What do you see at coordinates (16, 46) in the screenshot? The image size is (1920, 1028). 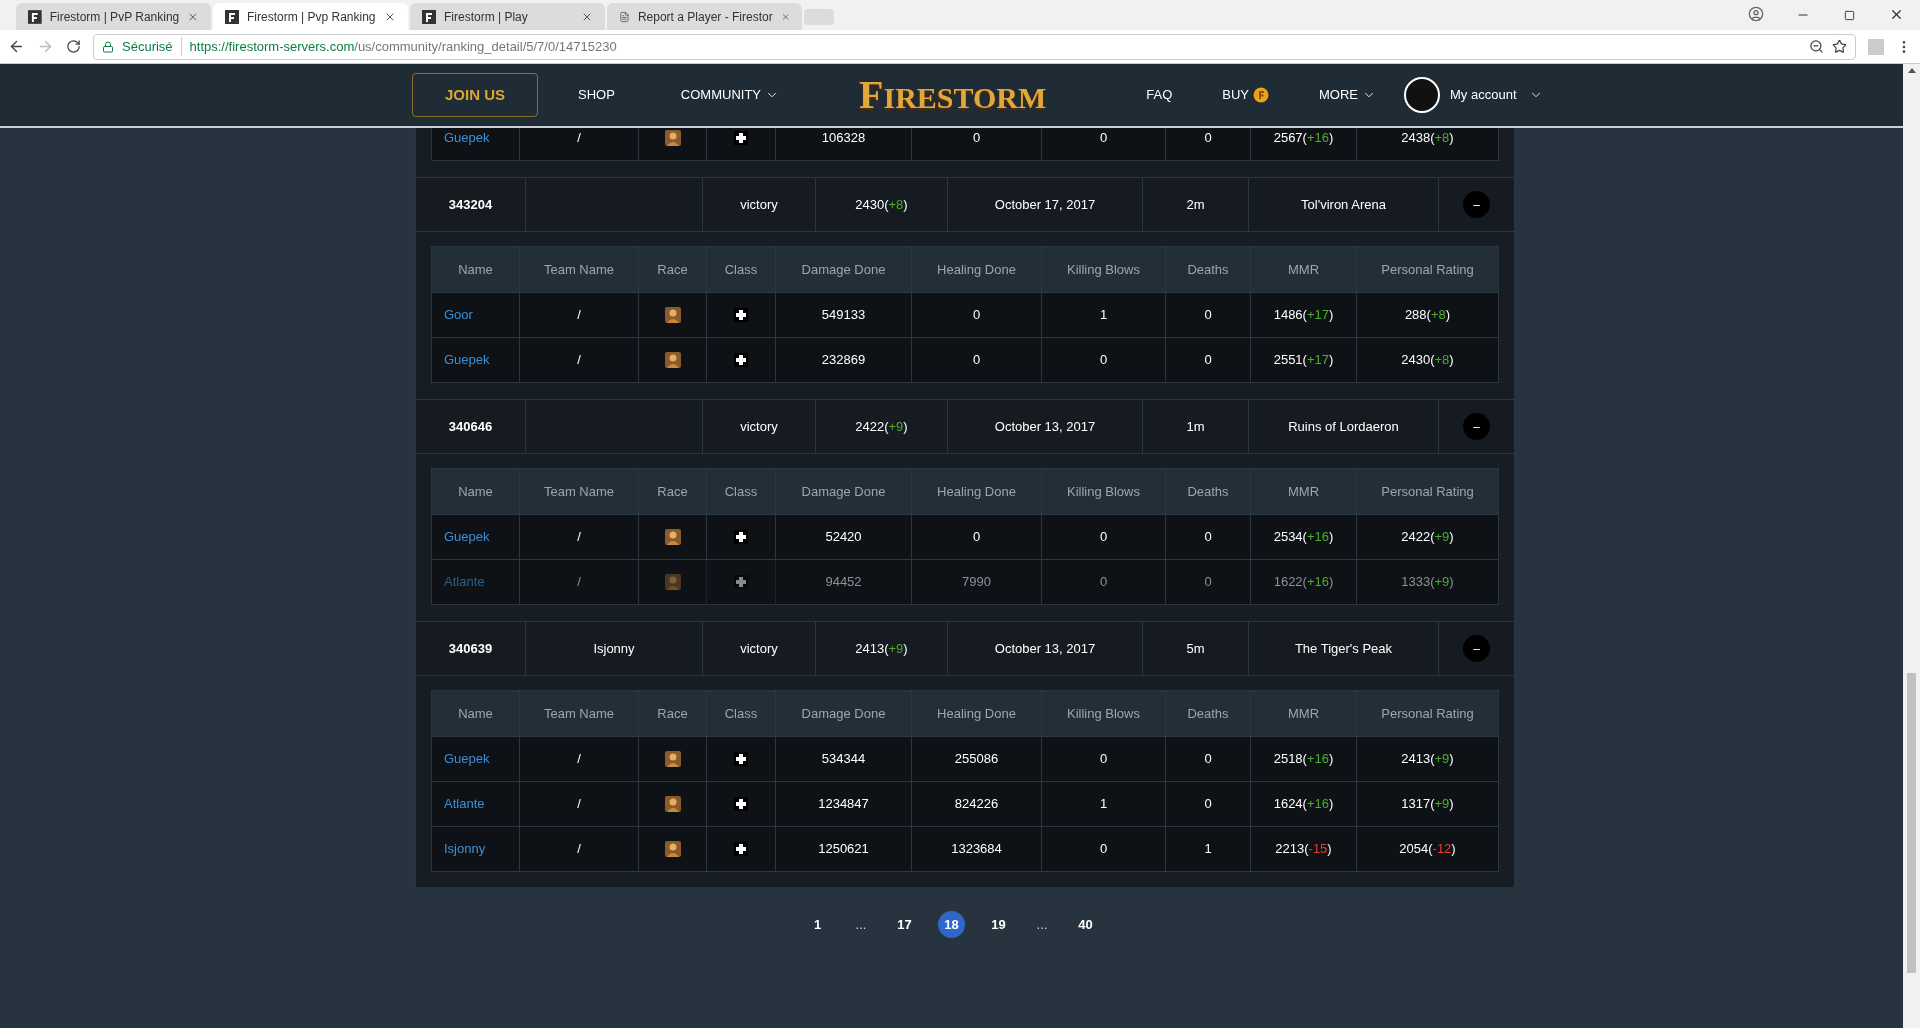 I see `back-icon` at bounding box center [16, 46].